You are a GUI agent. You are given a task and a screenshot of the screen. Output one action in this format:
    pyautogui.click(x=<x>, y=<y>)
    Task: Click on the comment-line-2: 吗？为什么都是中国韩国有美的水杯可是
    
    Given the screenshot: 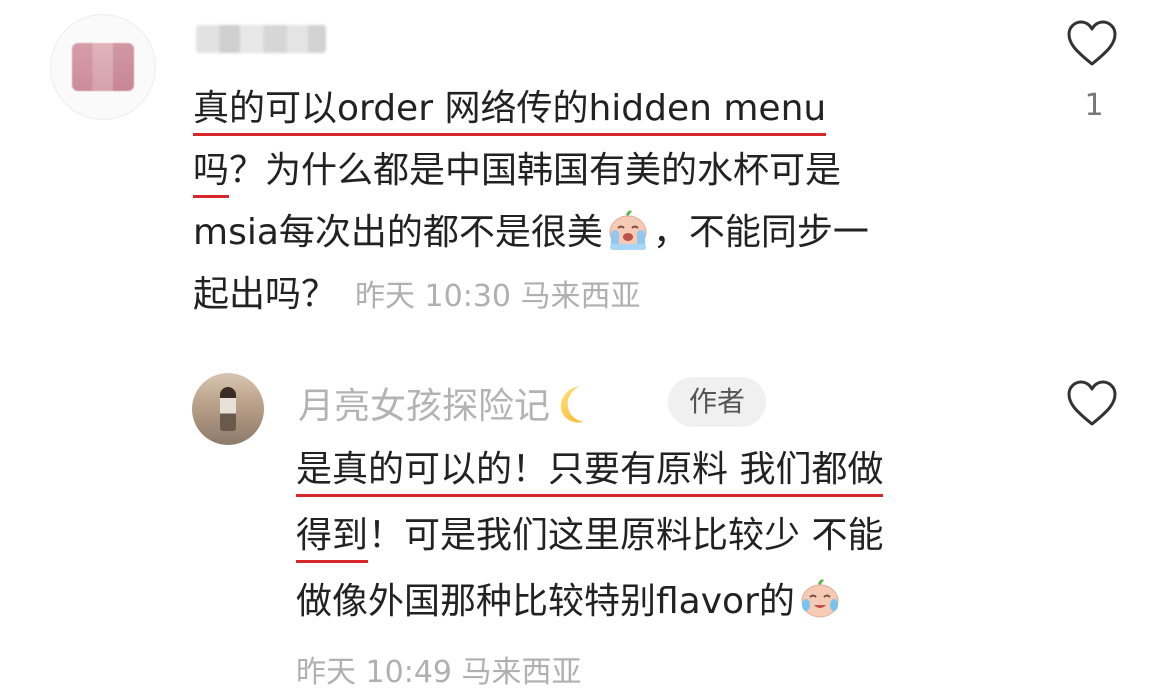 What is the action you would take?
    pyautogui.click(x=593, y=171)
    